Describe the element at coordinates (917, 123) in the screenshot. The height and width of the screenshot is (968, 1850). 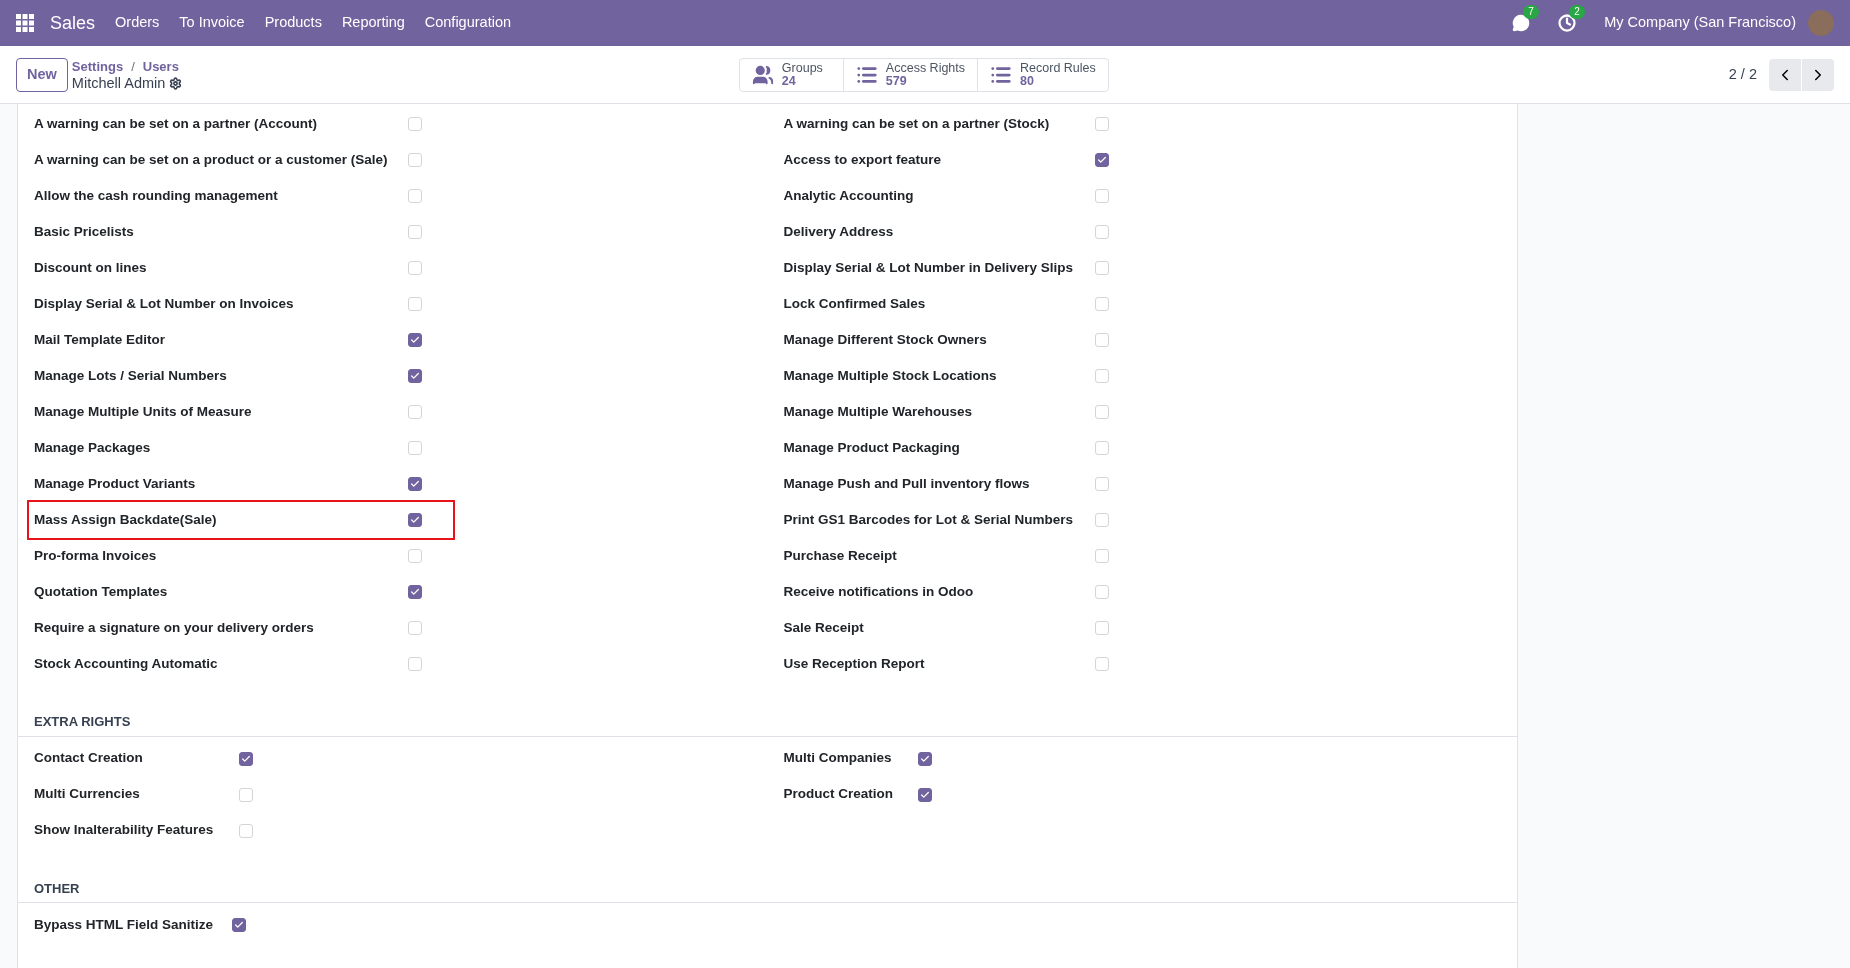
I see `field-label: A warning can be set on a partner (Stock)` at that location.